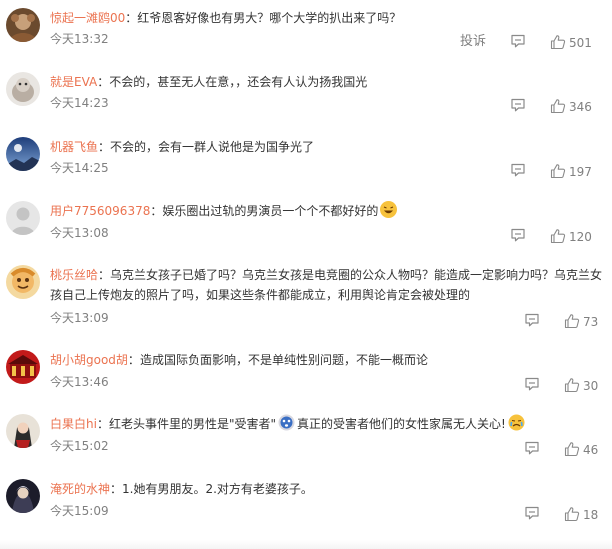  I want to click on comment-time: 今天15:02, so click(79, 446).